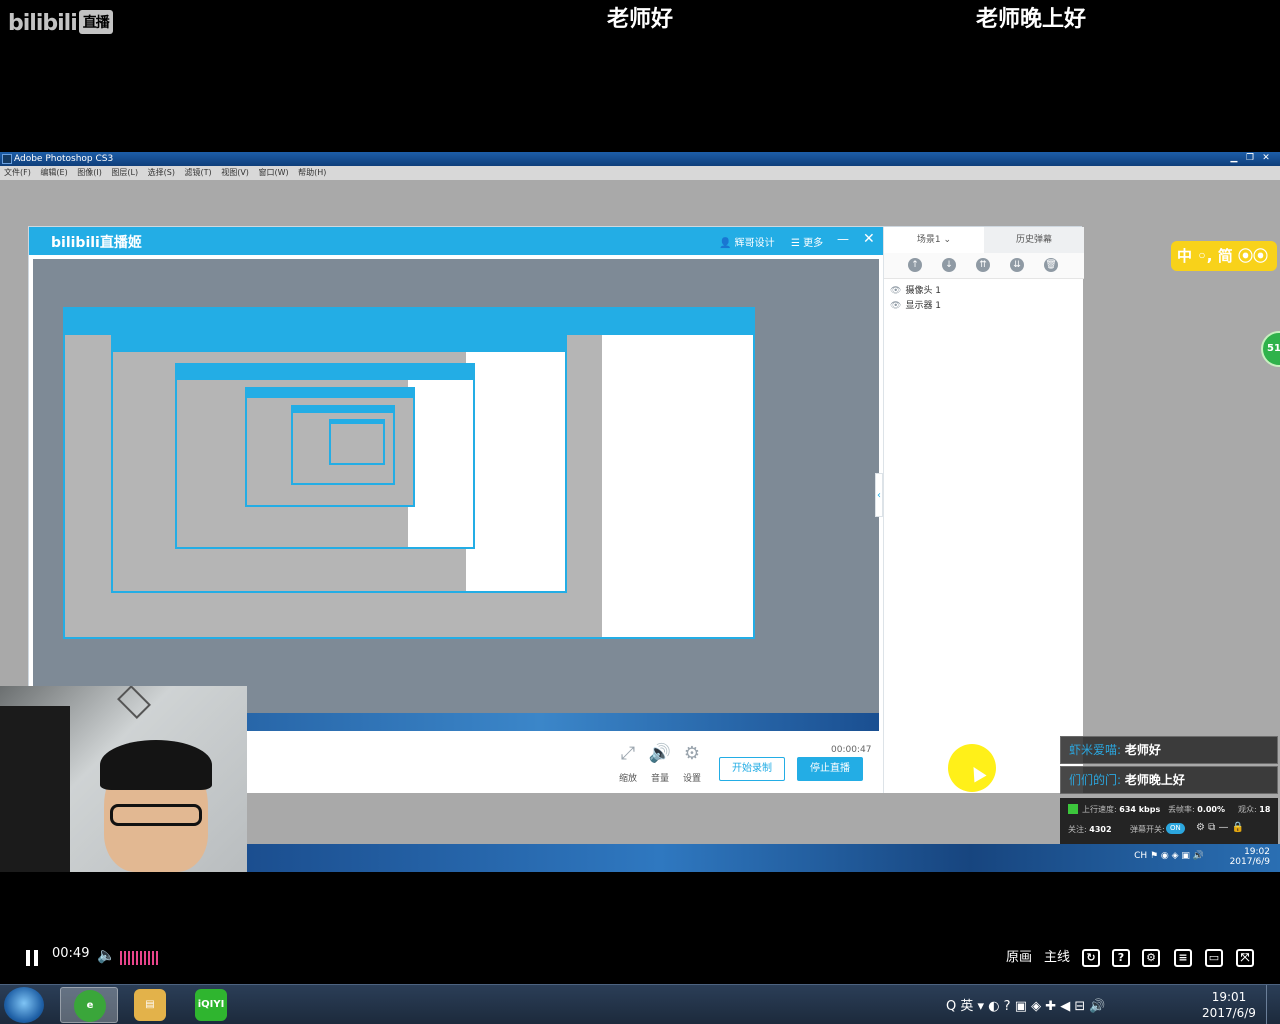 This screenshot has width=1280, height=1024. I want to click on menu-item: 视图(V), so click(235, 172).